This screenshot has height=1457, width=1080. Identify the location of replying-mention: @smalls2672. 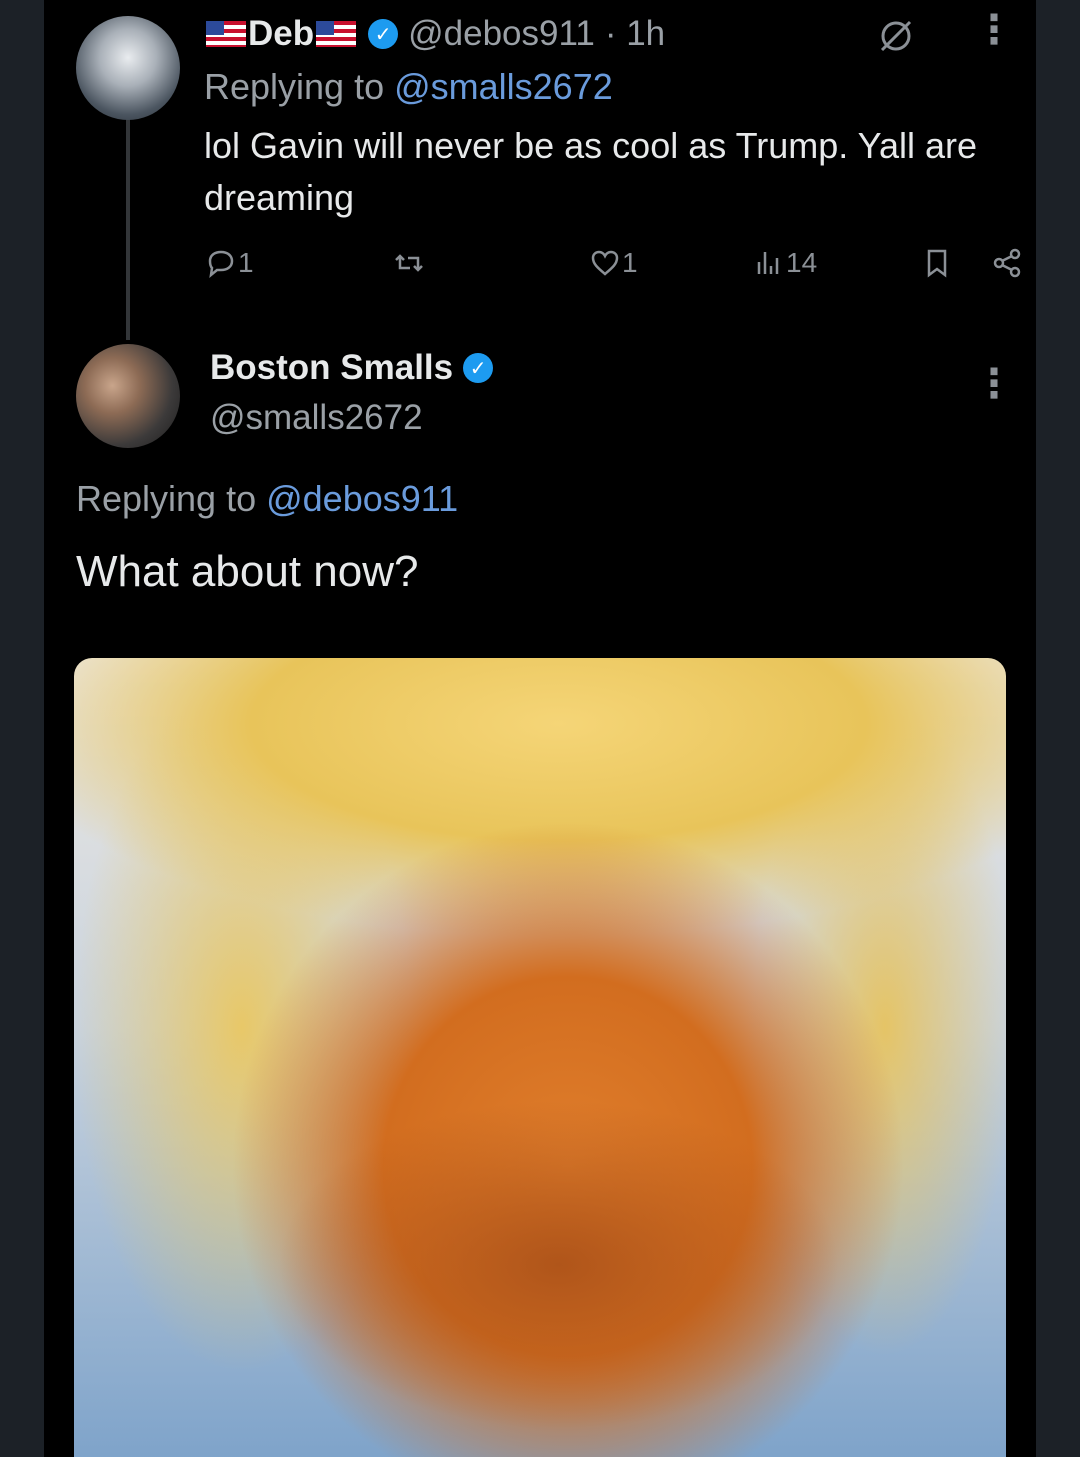
(503, 87).